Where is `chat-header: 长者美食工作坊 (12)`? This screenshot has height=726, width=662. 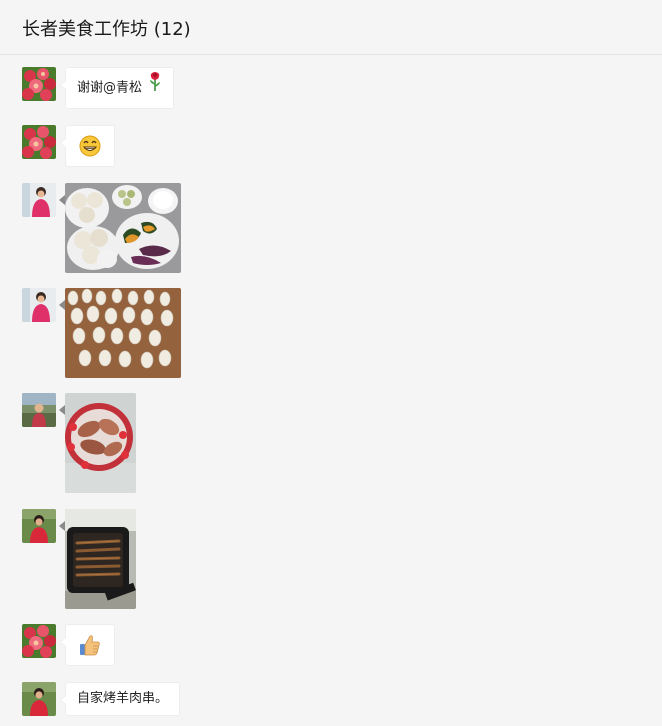
chat-header: 长者美食工作坊 (12) is located at coordinates (331, 27).